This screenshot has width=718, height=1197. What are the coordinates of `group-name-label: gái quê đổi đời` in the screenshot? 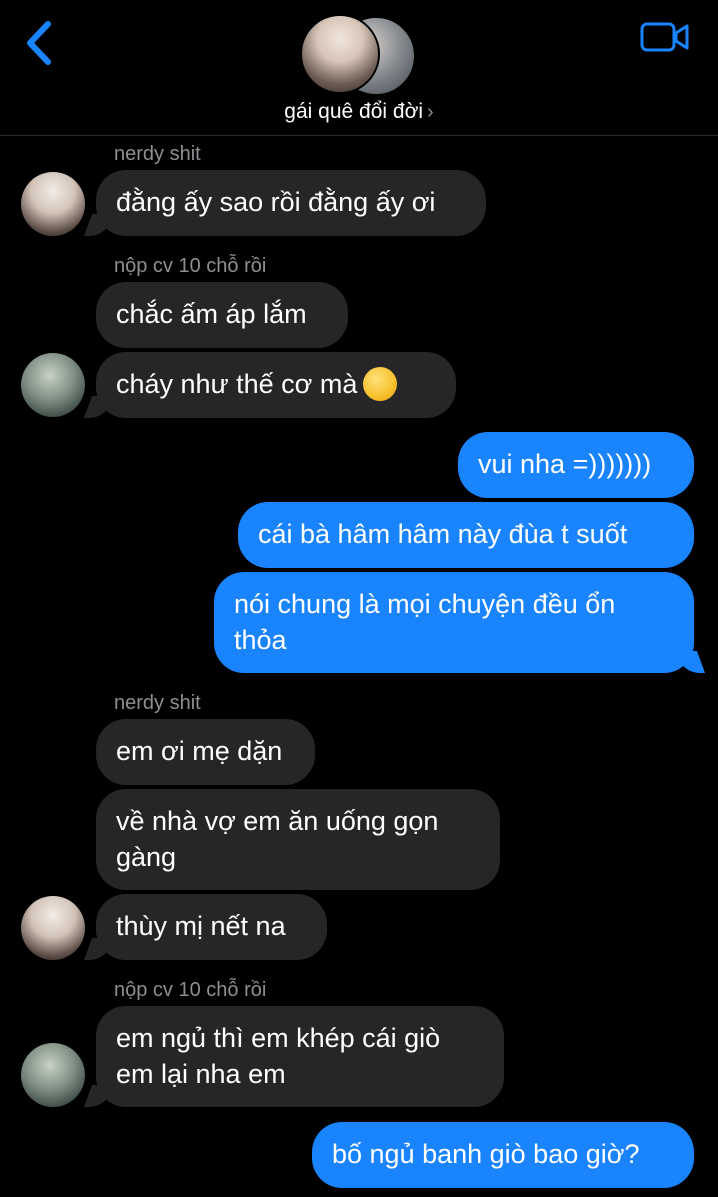 It's located at (354, 111).